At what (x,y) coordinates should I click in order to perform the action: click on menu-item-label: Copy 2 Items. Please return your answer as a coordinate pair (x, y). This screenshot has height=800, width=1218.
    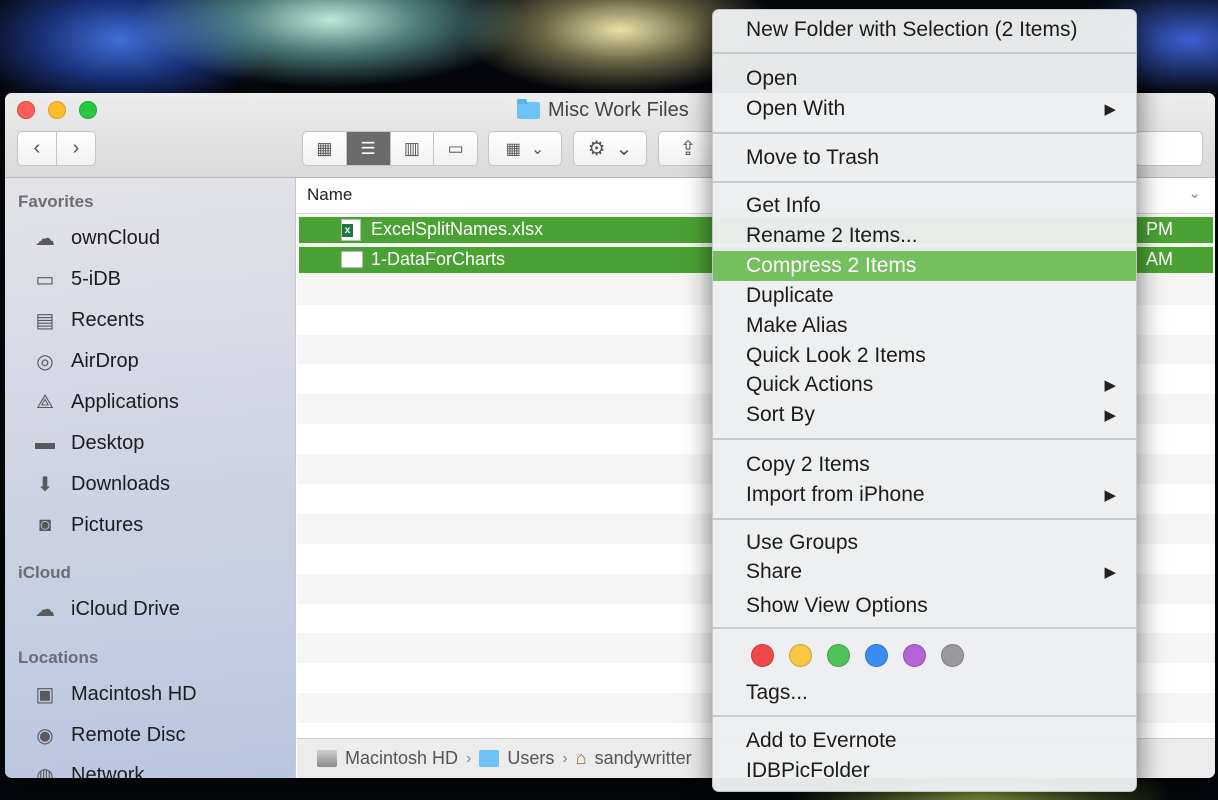
    Looking at the image, I should click on (808, 464).